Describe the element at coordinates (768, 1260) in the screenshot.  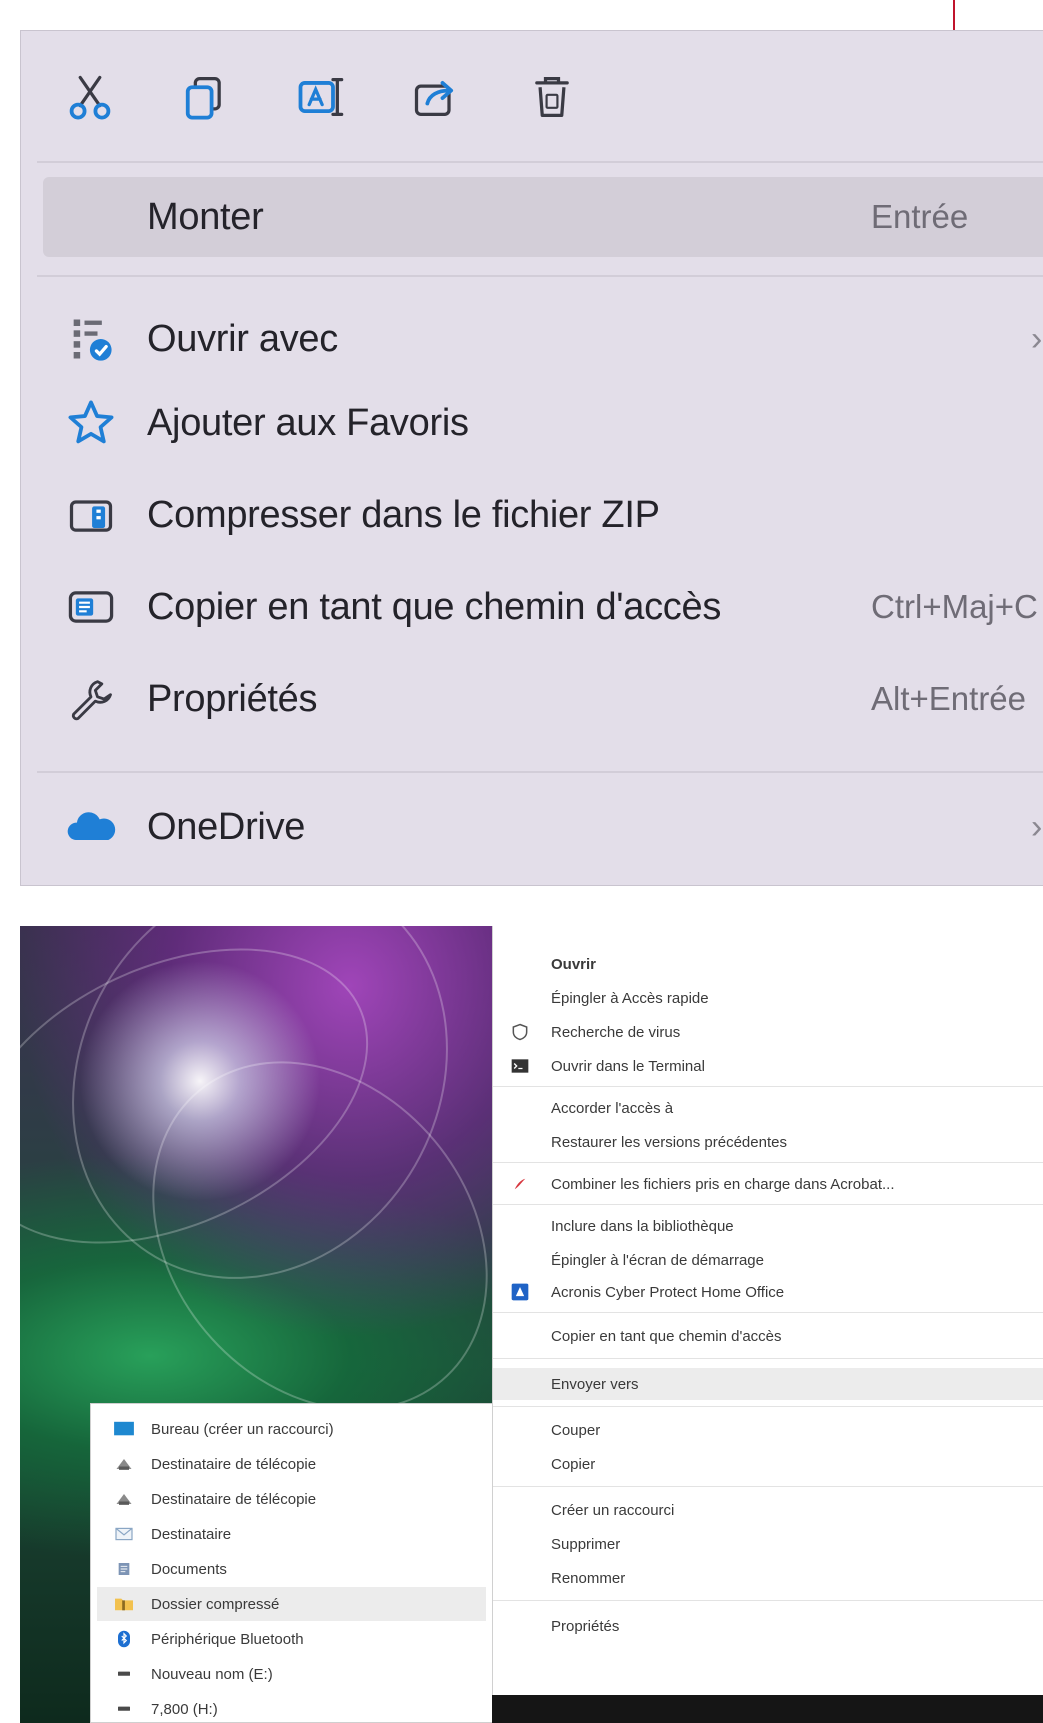
I see `classic-item-epingler-demarrage: Épingler à l'écran de démarrage` at that location.